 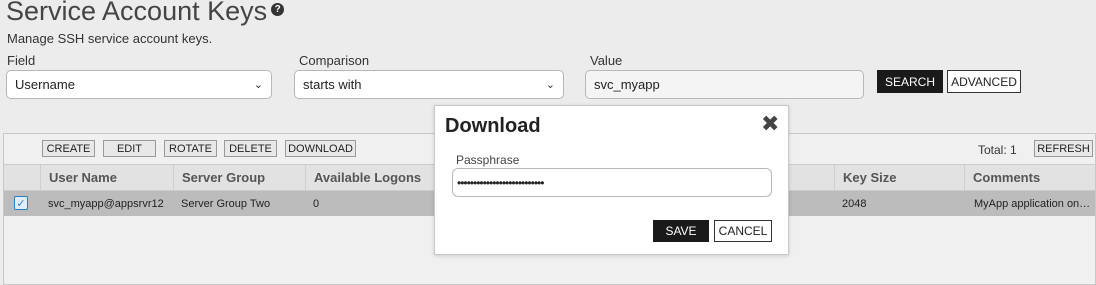 What do you see at coordinates (984, 81) in the screenshot?
I see `advanced-button: ADVANCED` at bounding box center [984, 81].